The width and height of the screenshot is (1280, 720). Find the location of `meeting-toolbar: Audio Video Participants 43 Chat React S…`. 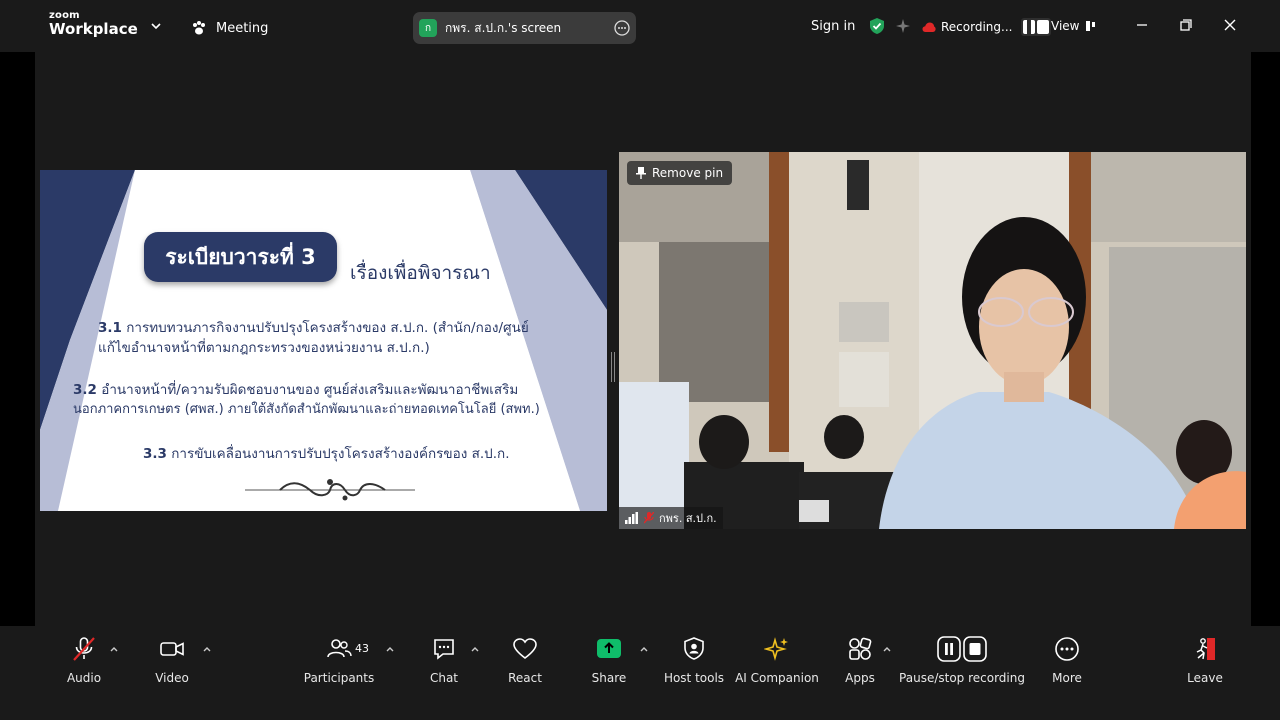

meeting-toolbar: Audio Video Participants 43 Chat React S… is located at coordinates (640, 673).